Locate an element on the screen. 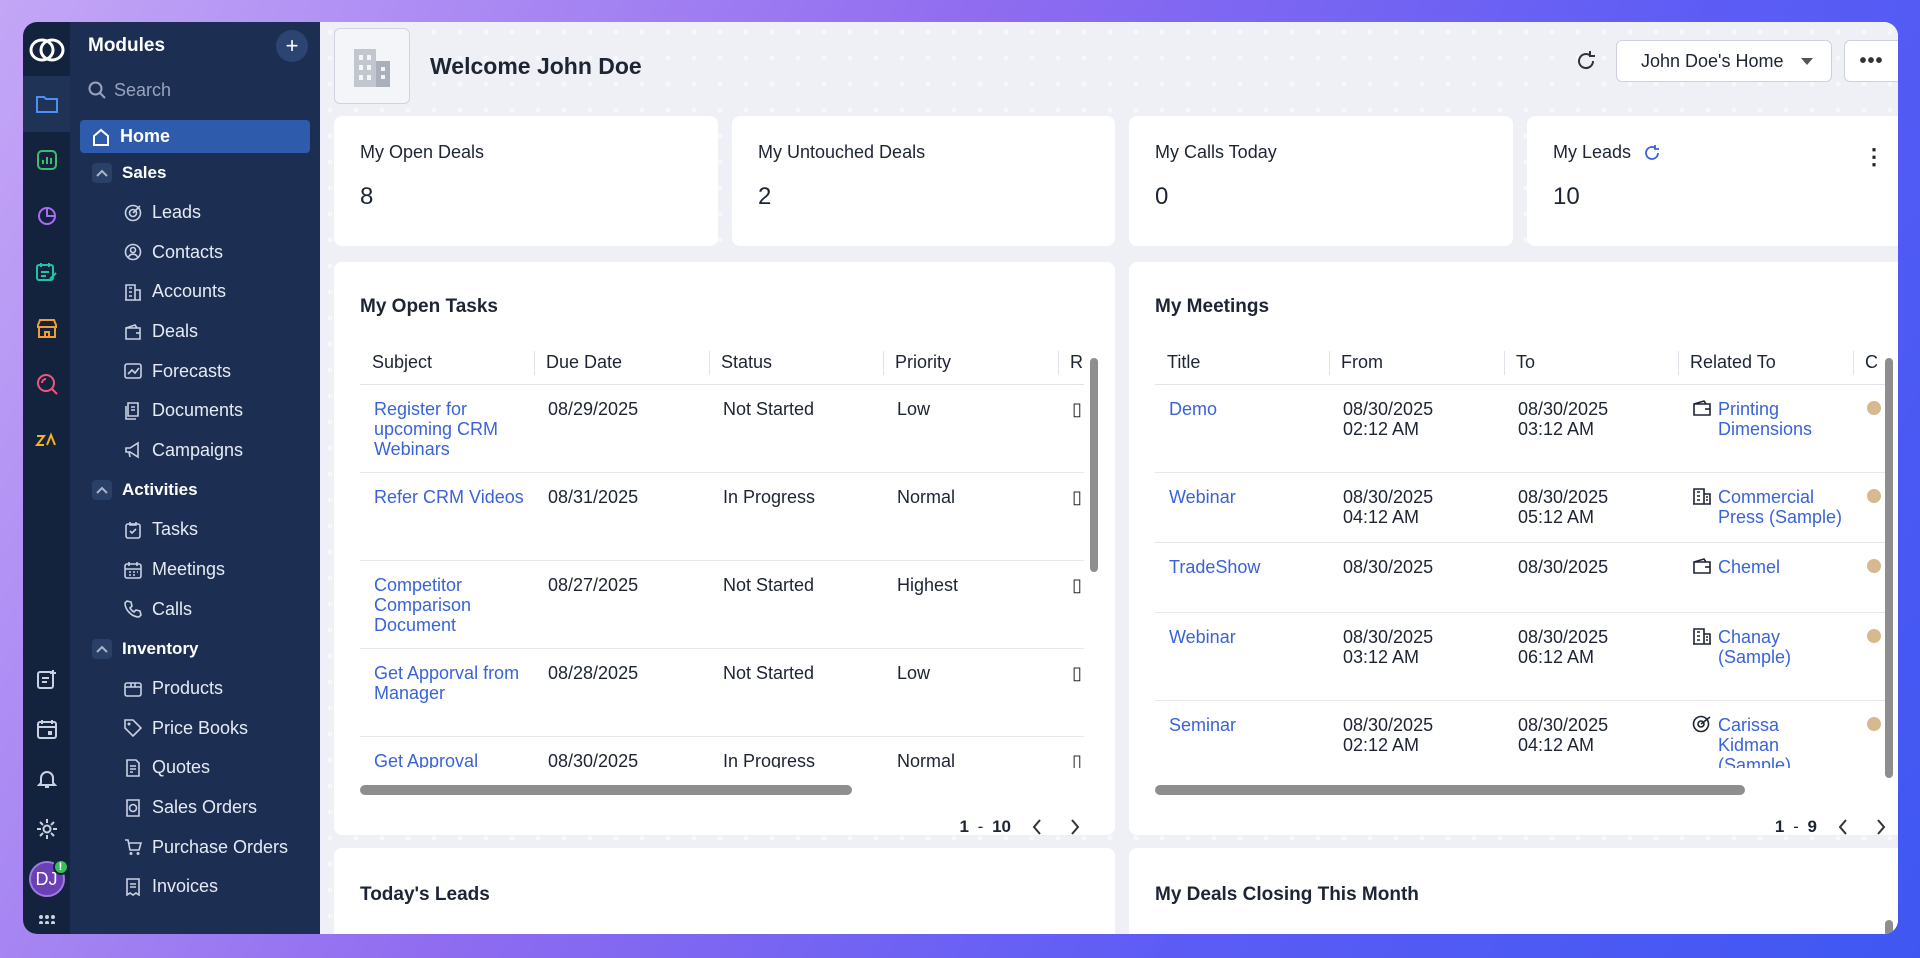 This screenshot has width=1920, height=958. module-search: Search is located at coordinates (199, 90).